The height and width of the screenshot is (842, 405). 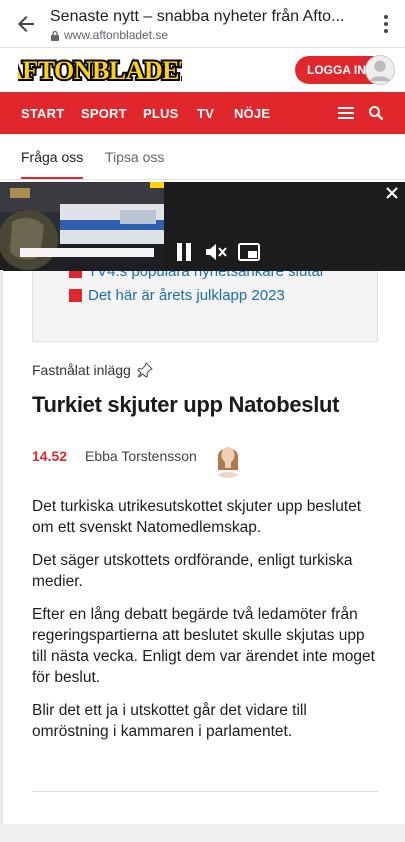 I want to click on related-link: Det här är årets julklapp 2023, so click(x=177, y=295).